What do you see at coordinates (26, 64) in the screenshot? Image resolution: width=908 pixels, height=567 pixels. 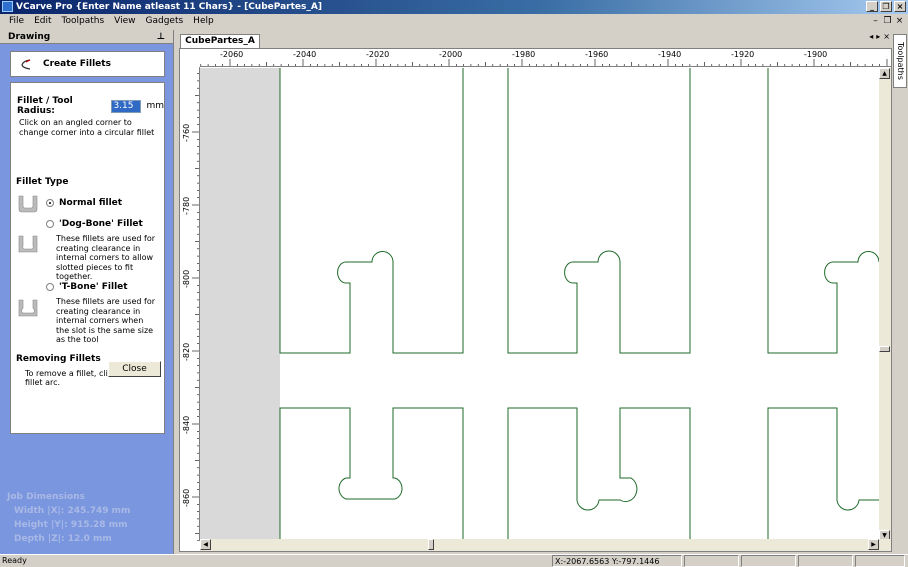 I see `fillet-tool-icon` at bounding box center [26, 64].